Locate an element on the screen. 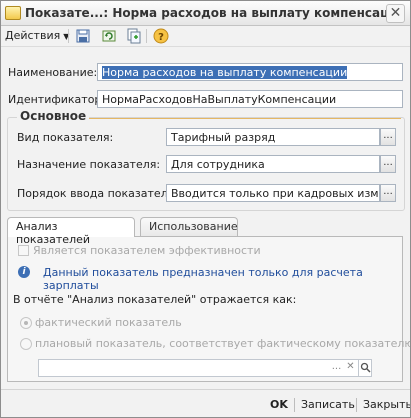 Image resolution: width=411 pixels, height=418 pixels. radio-planned-indicator is located at coordinates (26, 344).